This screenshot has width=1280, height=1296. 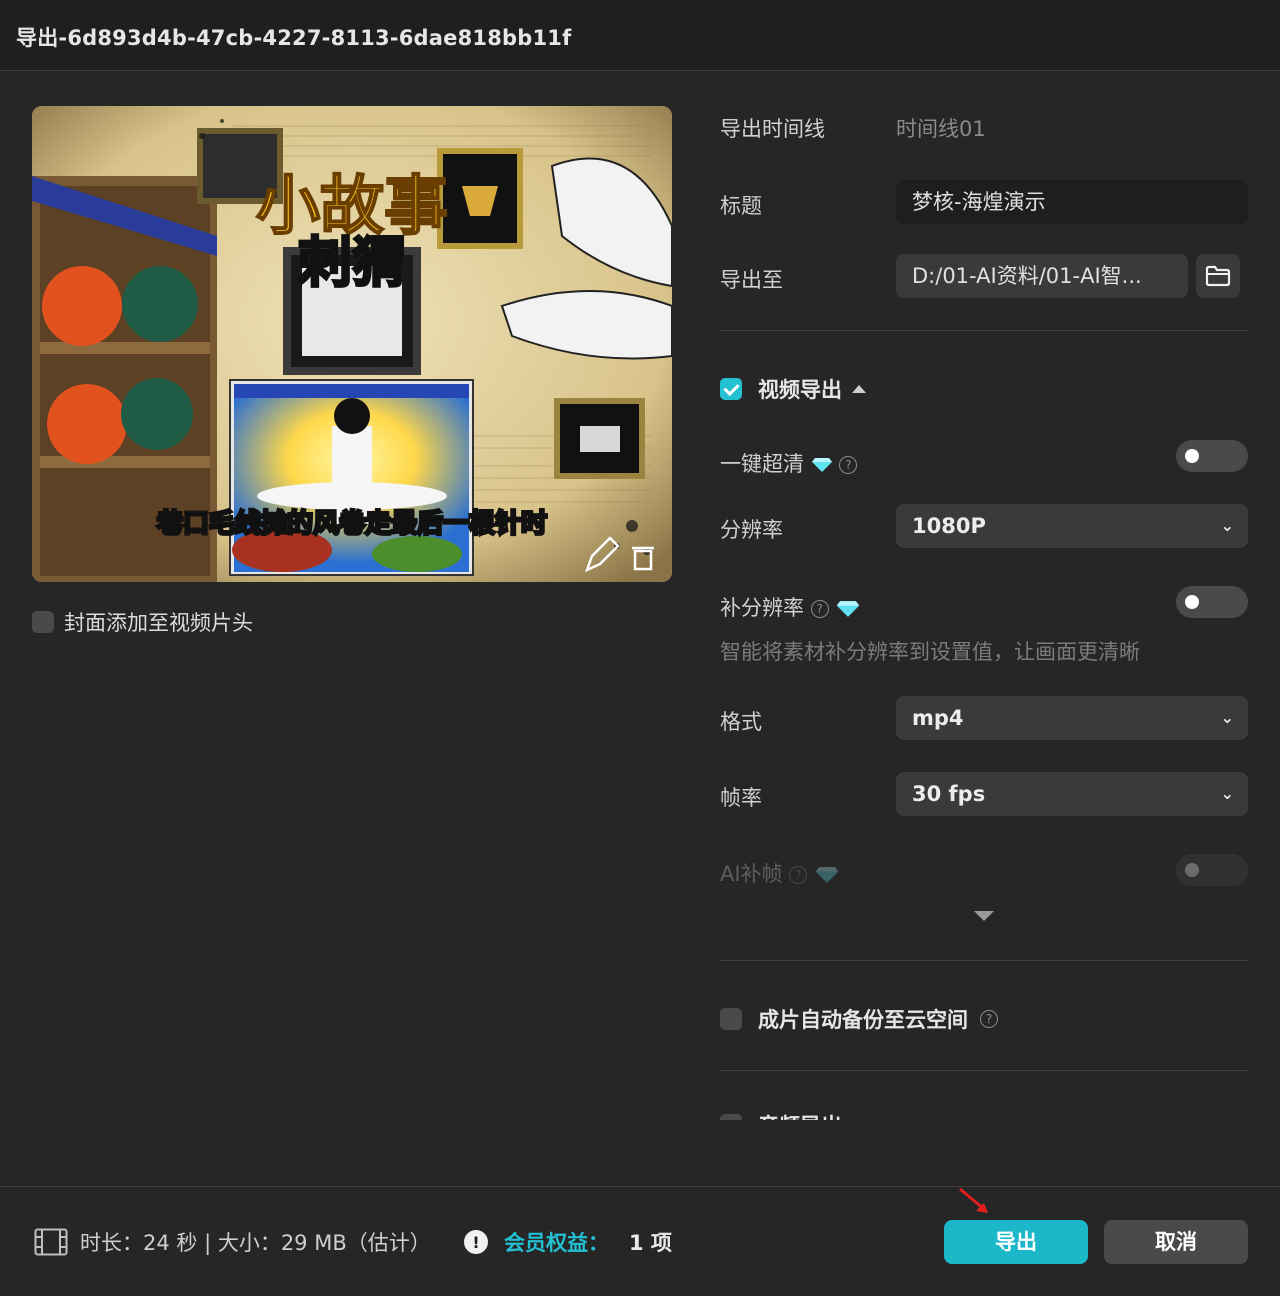 What do you see at coordinates (984, 916) in the screenshot?
I see `expand-more-icon` at bounding box center [984, 916].